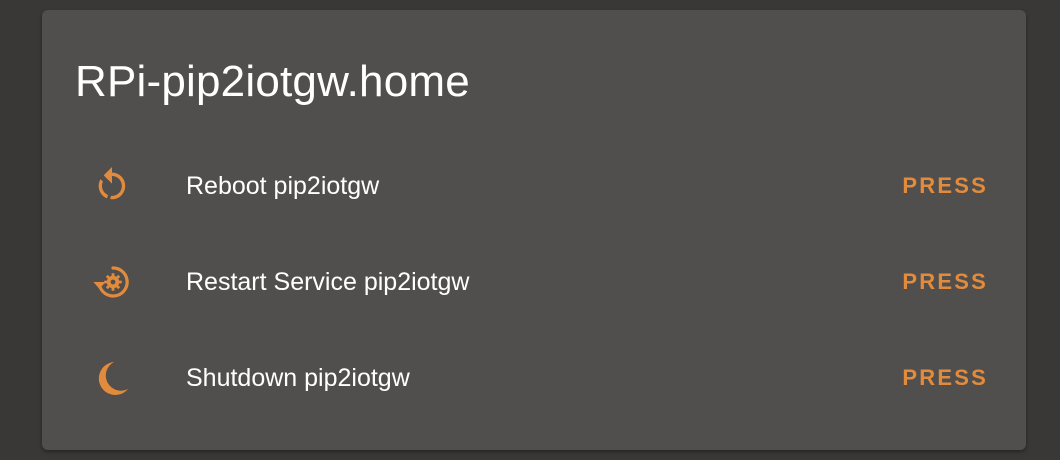 The width and height of the screenshot is (1060, 460). Describe the element at coordinates (272, 81) in the screenshot. I see `card-title: RPi-pip2iotgw.home` at that location.